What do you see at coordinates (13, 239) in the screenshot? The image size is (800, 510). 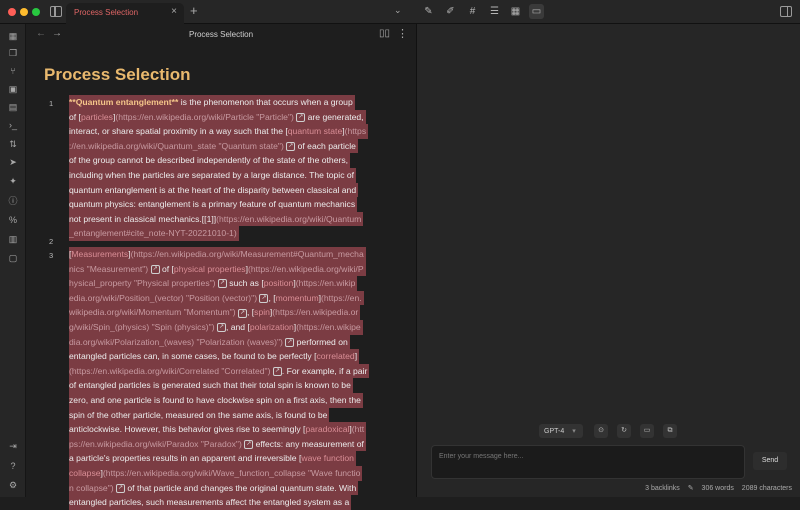 I see `calendar-today-icon: ▥` at bounding box center [13, 239].